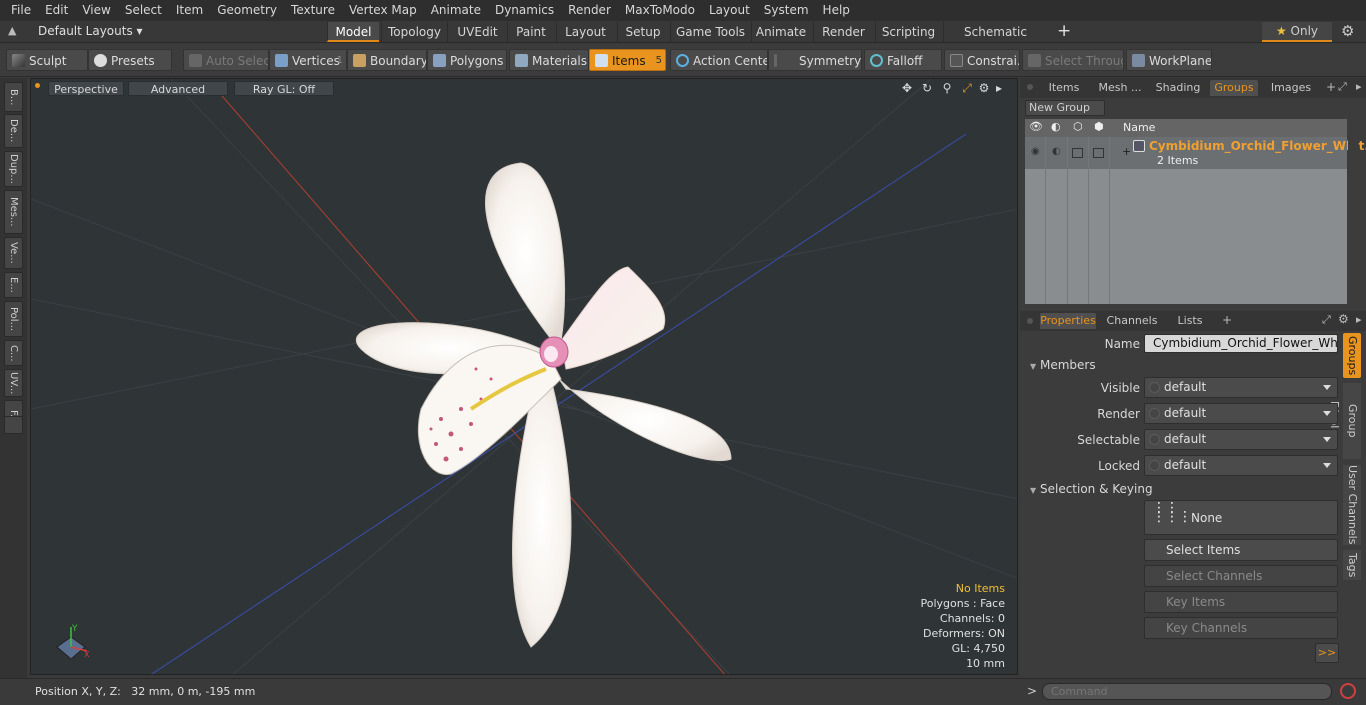 The width and height of the screenshot is (1366, 705). Describe the element at coordinates (1126, 151) in the screenshot. I see `expand-plus-icon: +` at that location.